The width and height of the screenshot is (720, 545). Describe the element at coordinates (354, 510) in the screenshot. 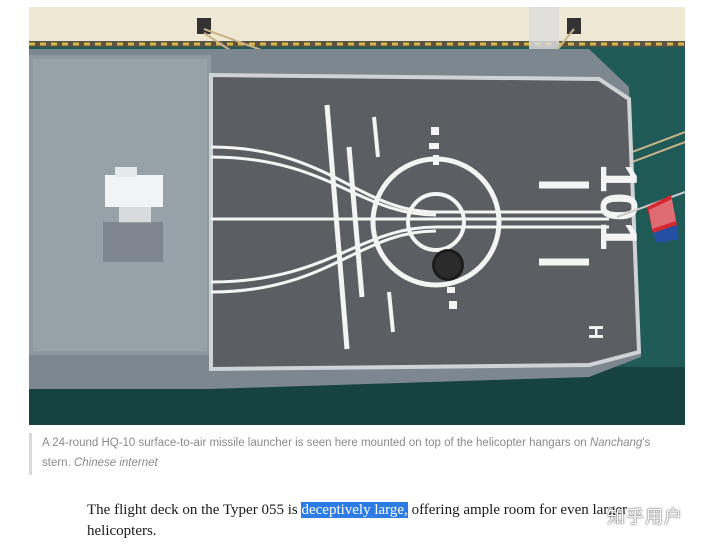

I see `selected-text: deceptively large,` at that location.